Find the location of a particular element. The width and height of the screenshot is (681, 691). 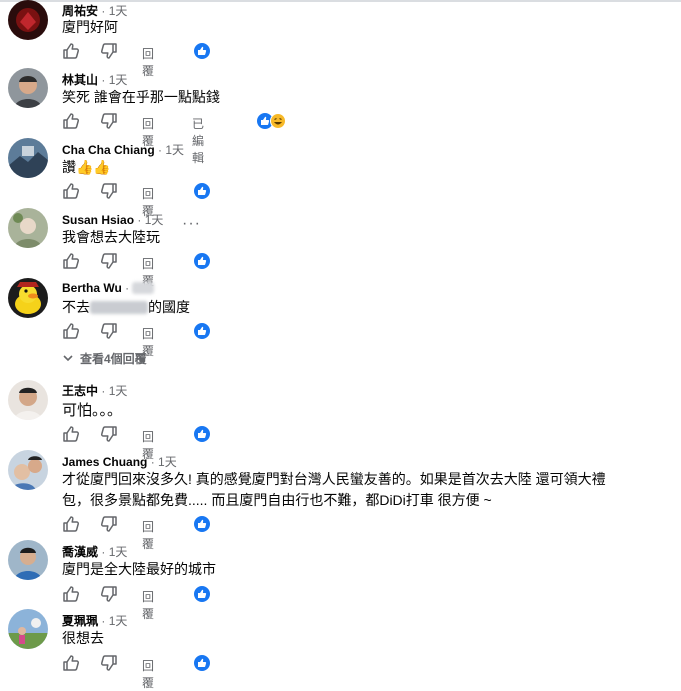

comment-header: 王志中 · 1天 is located at coordinates (94, 390).